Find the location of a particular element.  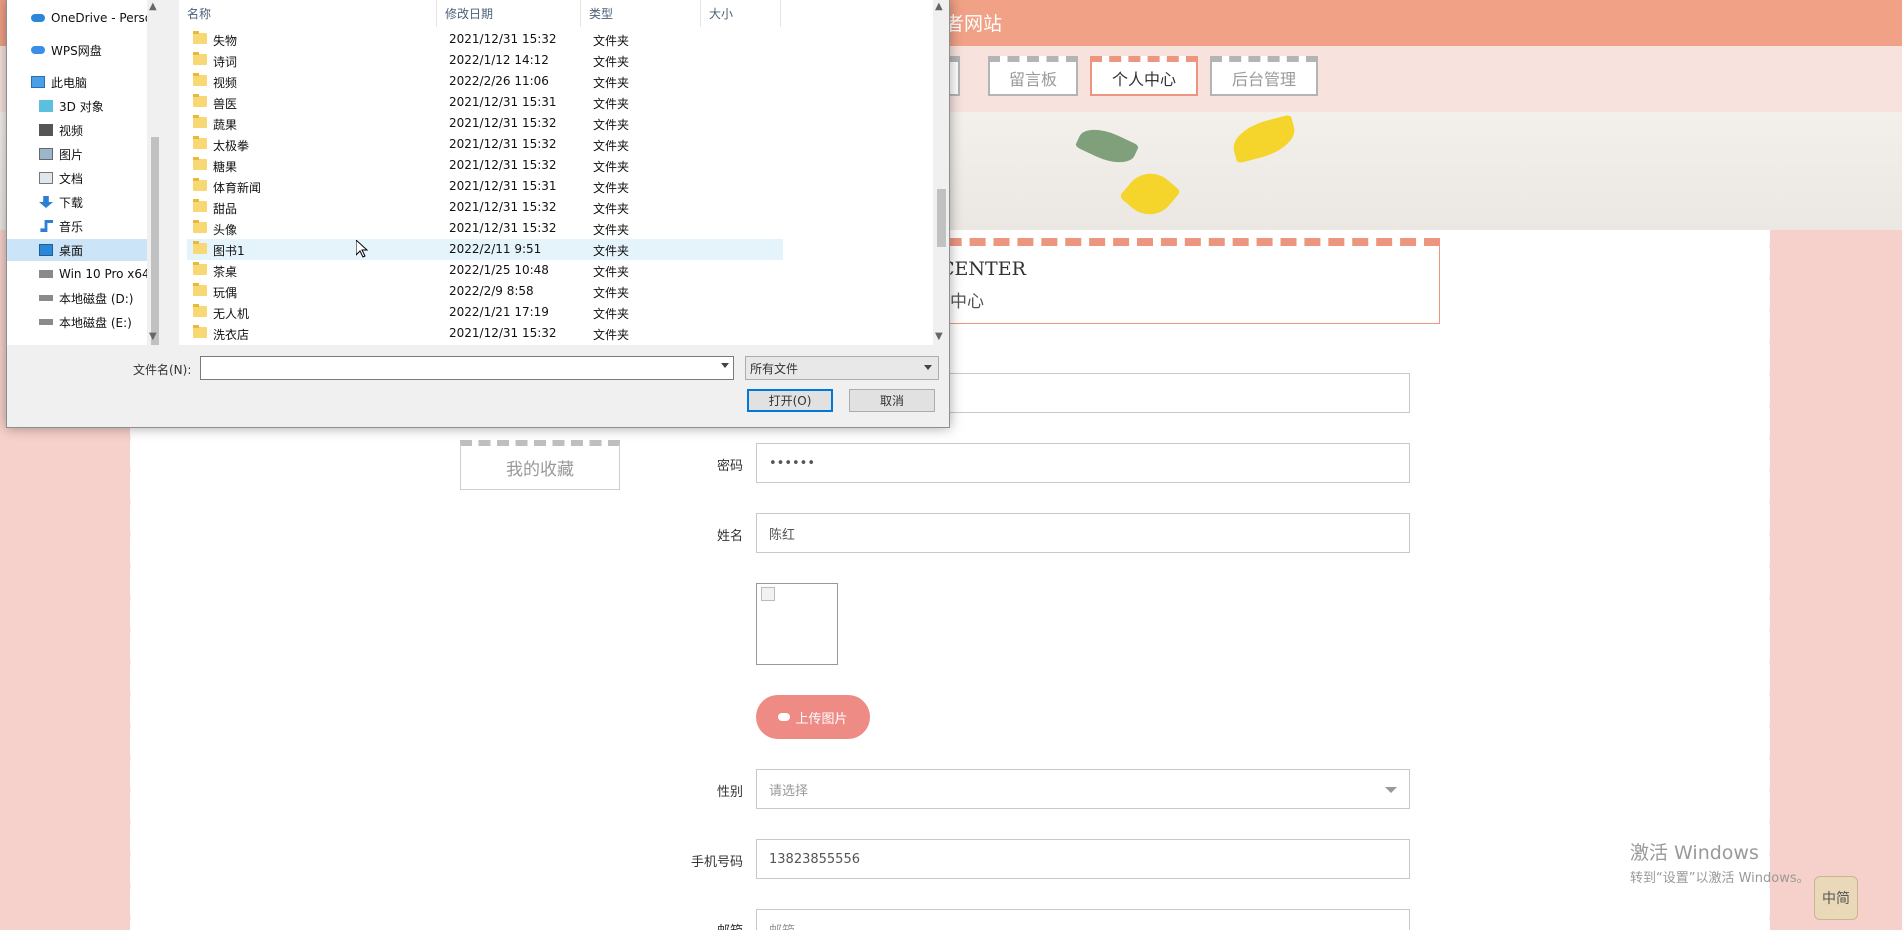

file-name: 视频 is located at coordinates (225, 83).